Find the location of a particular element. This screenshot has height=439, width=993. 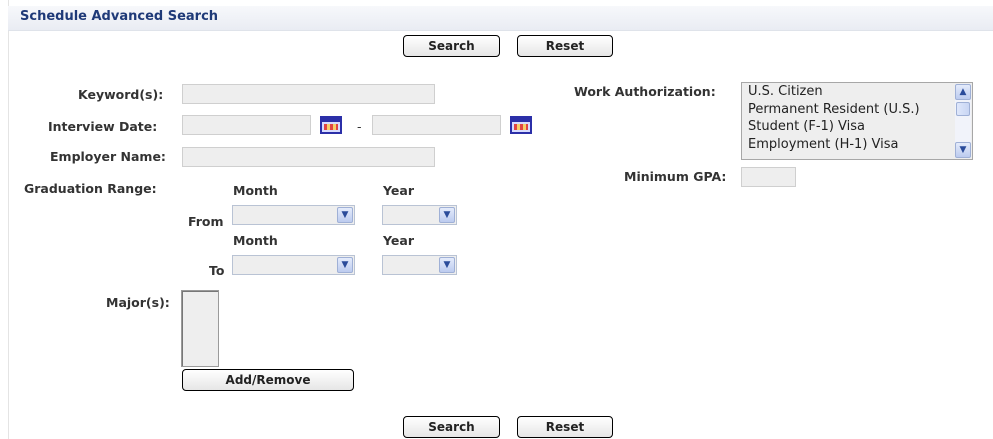

chevron-up-icon: ▲ is located at coordinates (963, 92).